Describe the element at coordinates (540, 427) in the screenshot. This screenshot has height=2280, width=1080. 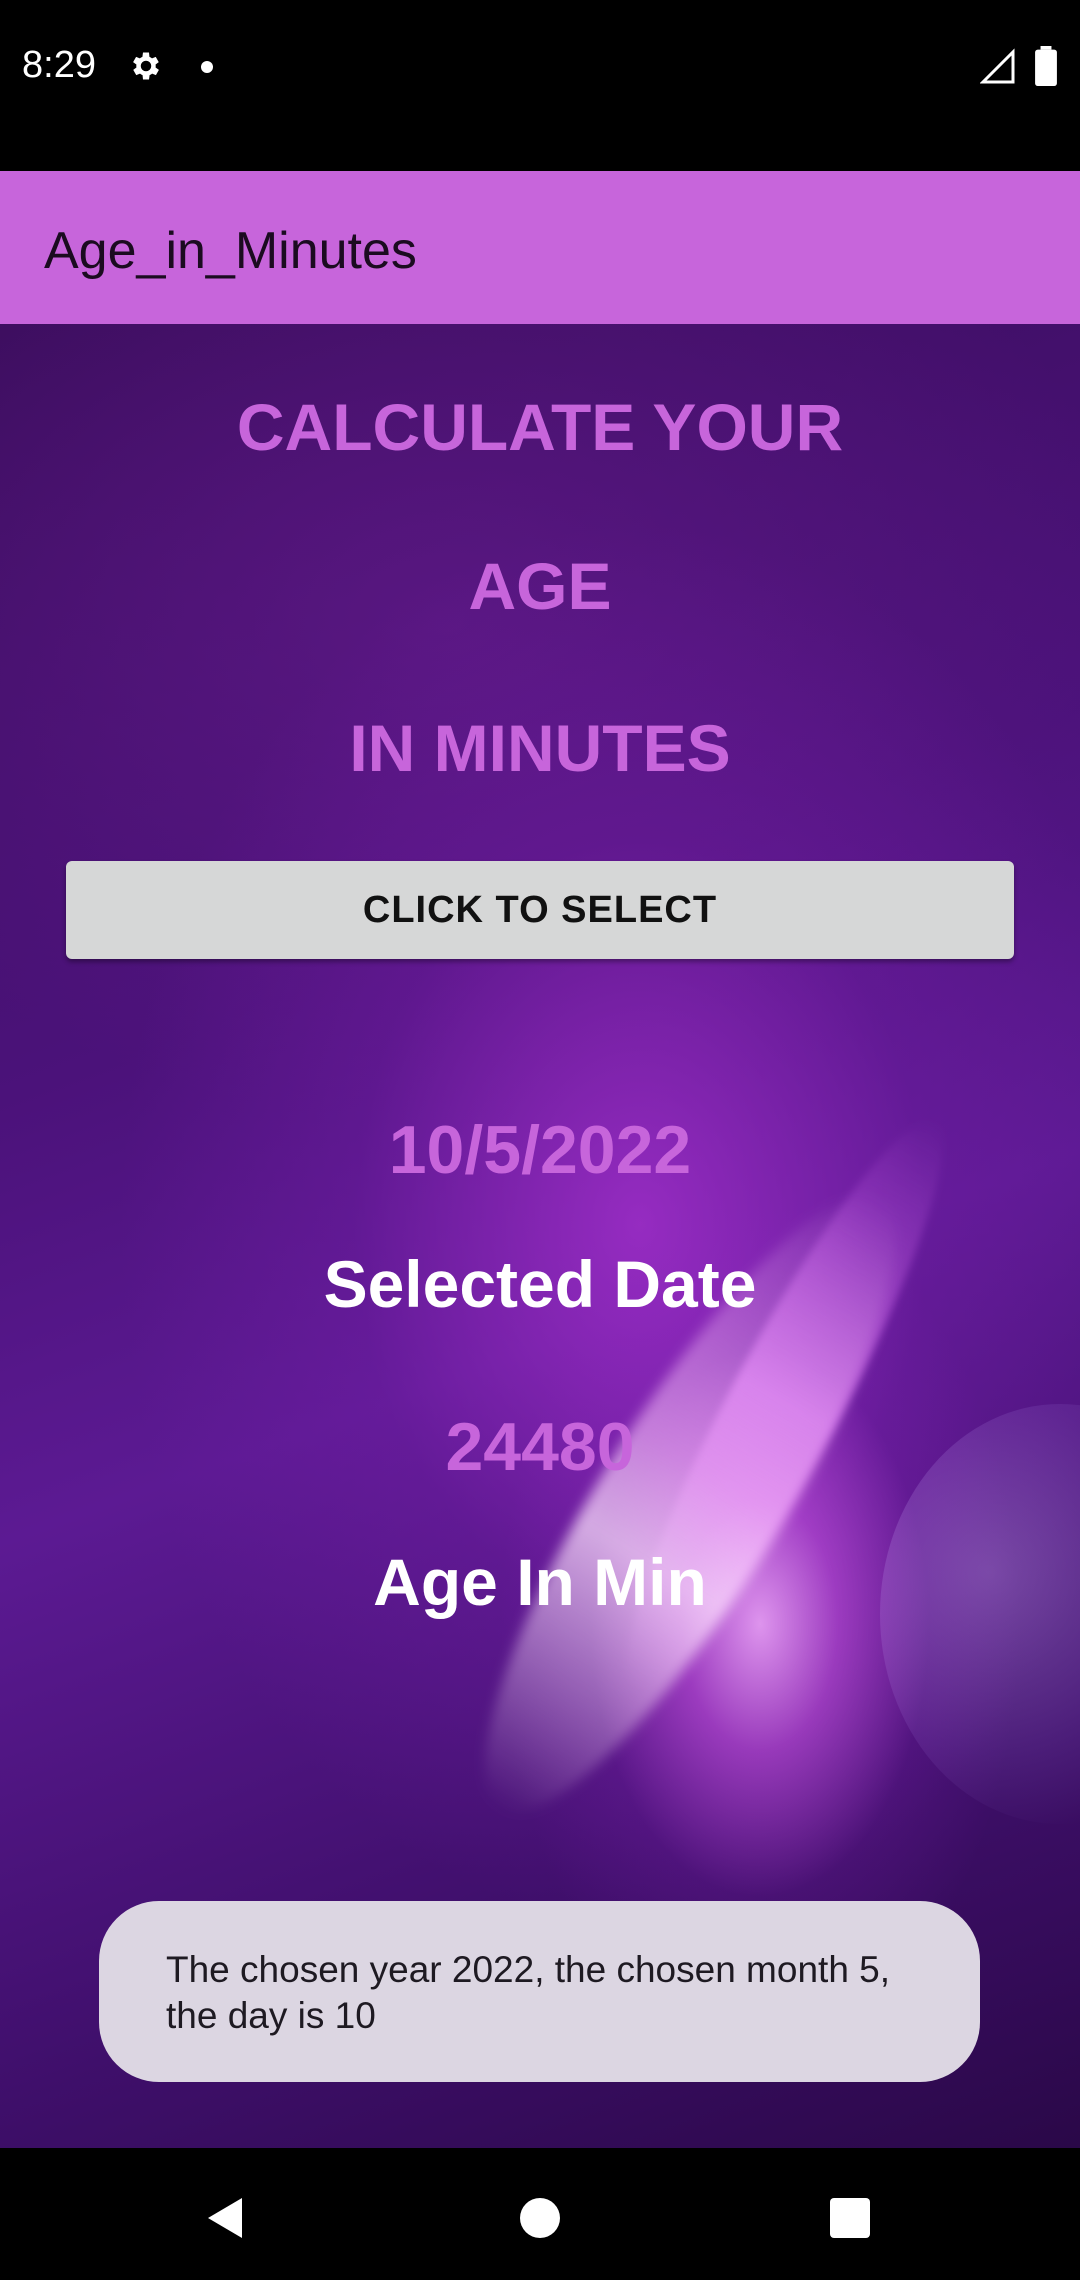
I see `headline-line-1: CALCULATE YOUR` at that location.